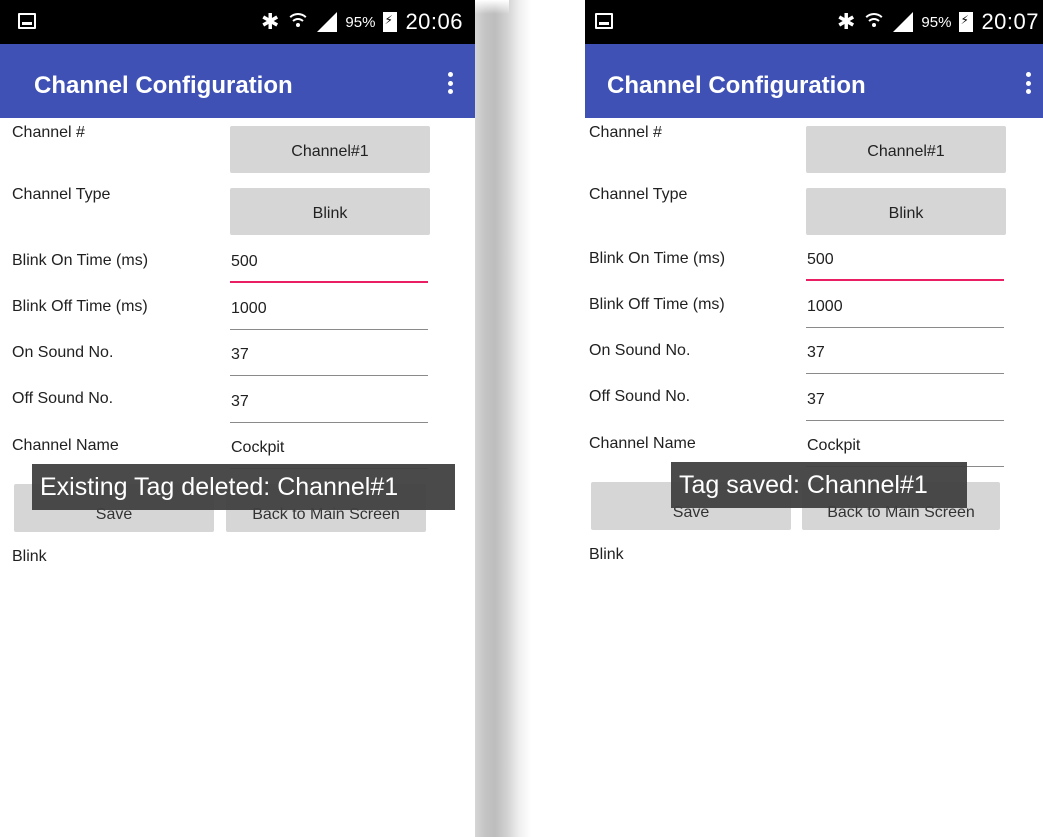  What do you see at coordinates (237, 22) in the screenshot?
I see `status-bar: ✱ 95% 20:06` at bounding box center [237, 22].